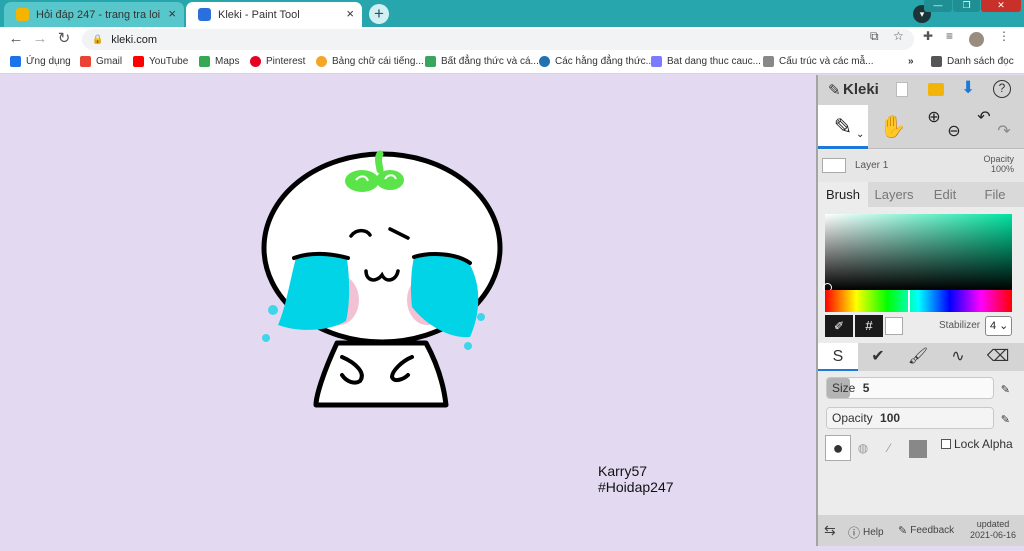 The height and width of the screenshot is (551, 1024). What do you see at coordinates (983, 444) in the screenshot?
I see `lock-alpha-label: Lock Alpha` at bounding box center [983, 444].